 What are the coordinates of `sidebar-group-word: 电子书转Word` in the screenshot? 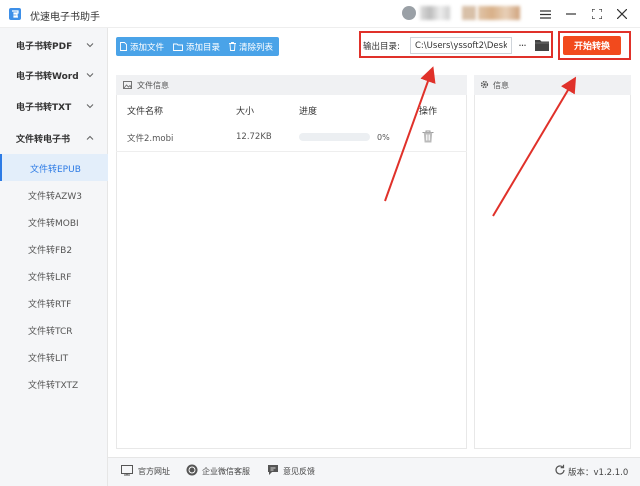 It's located at (54, 75).